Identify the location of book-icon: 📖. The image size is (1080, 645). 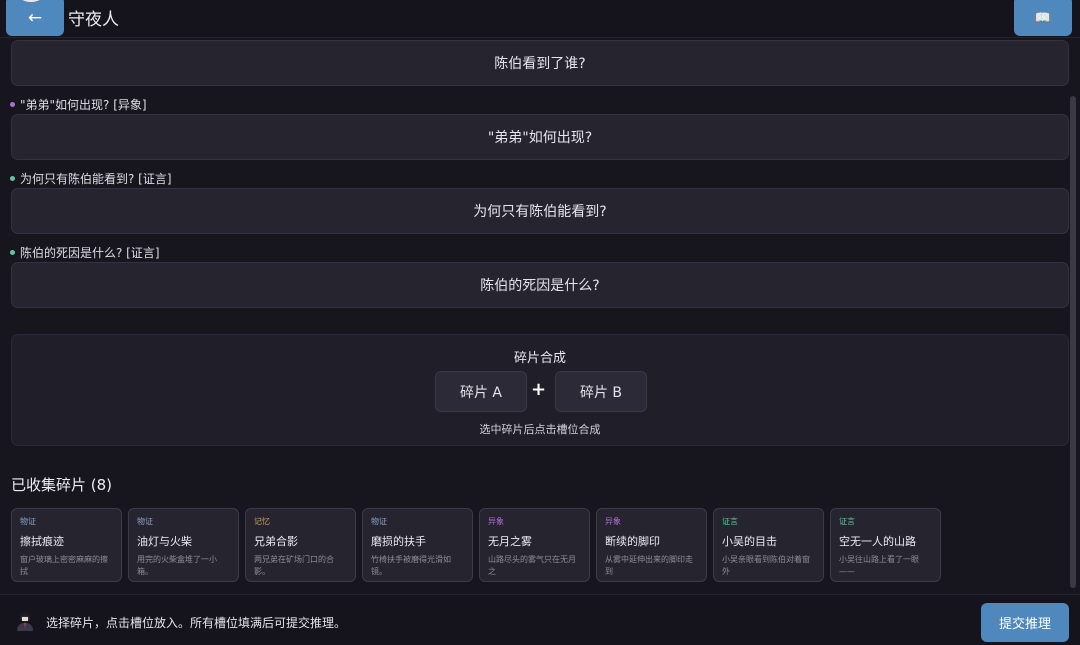
(1043, 18).